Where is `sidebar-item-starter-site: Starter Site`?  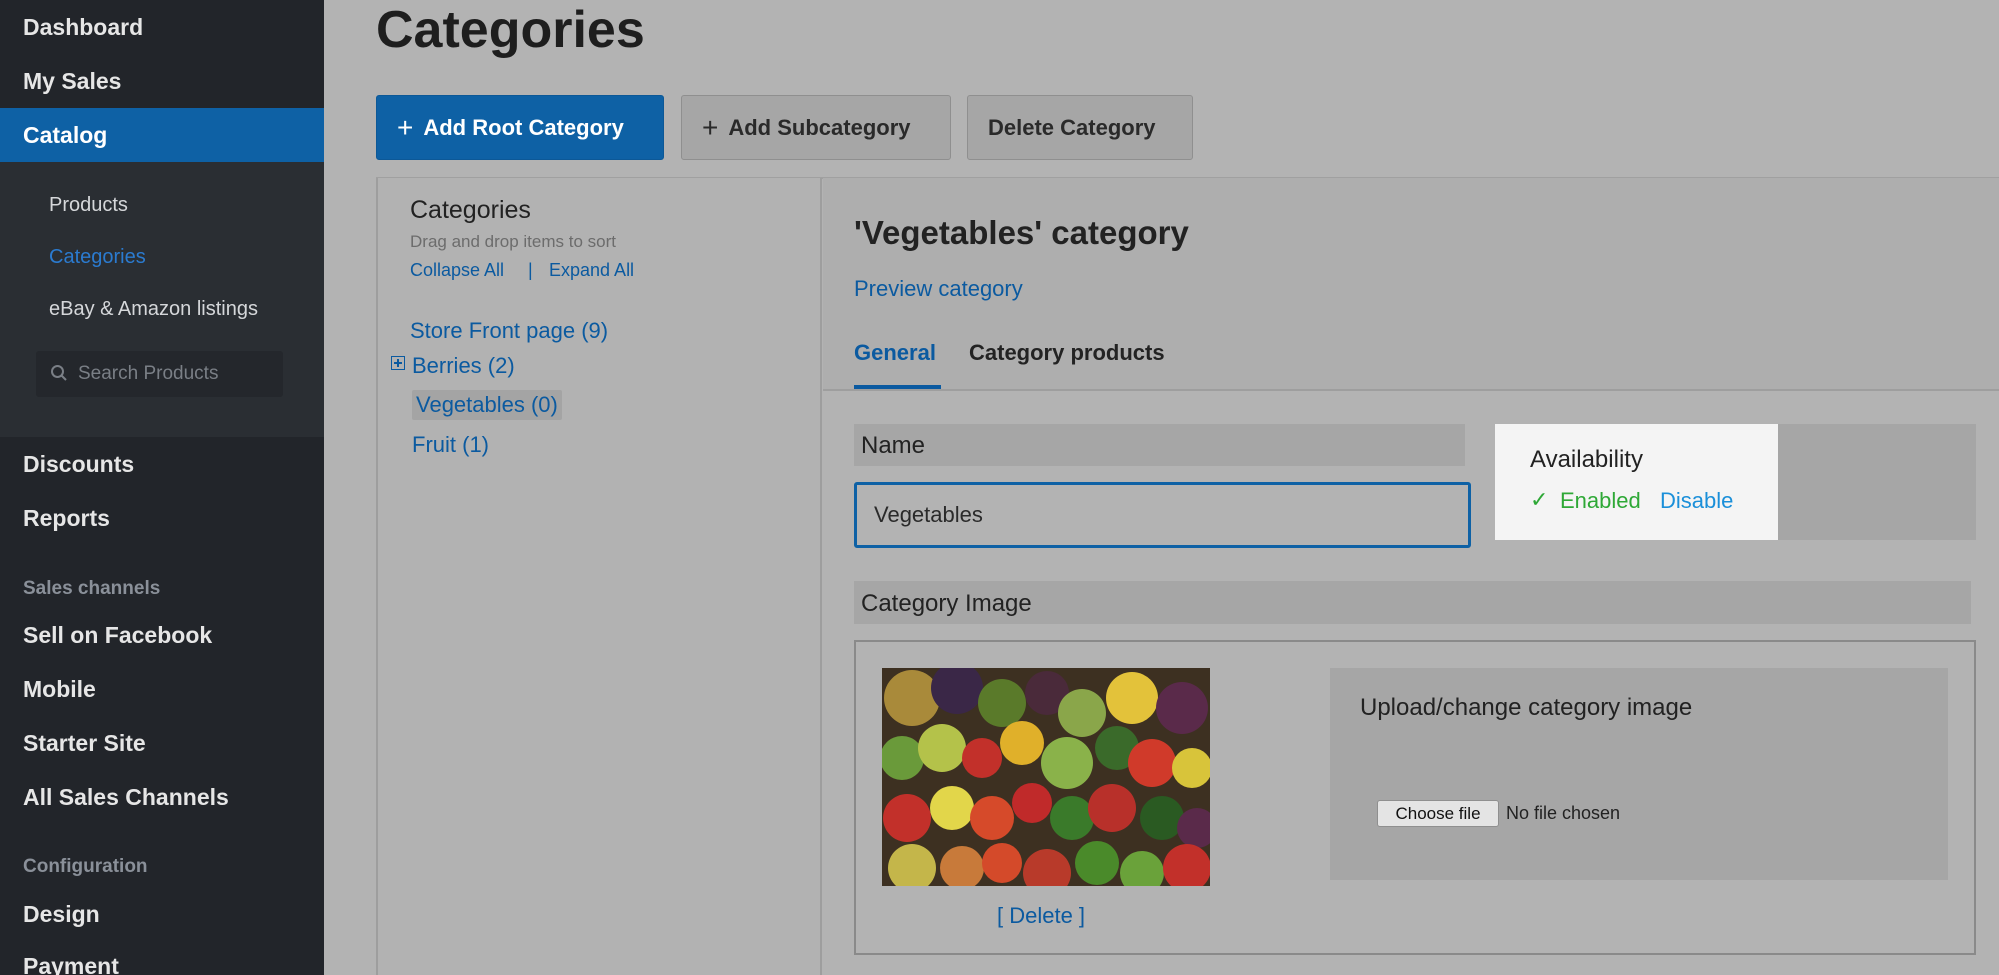 sidebar-item-starter-site: Starter Site is located at coordinates (84, 743).